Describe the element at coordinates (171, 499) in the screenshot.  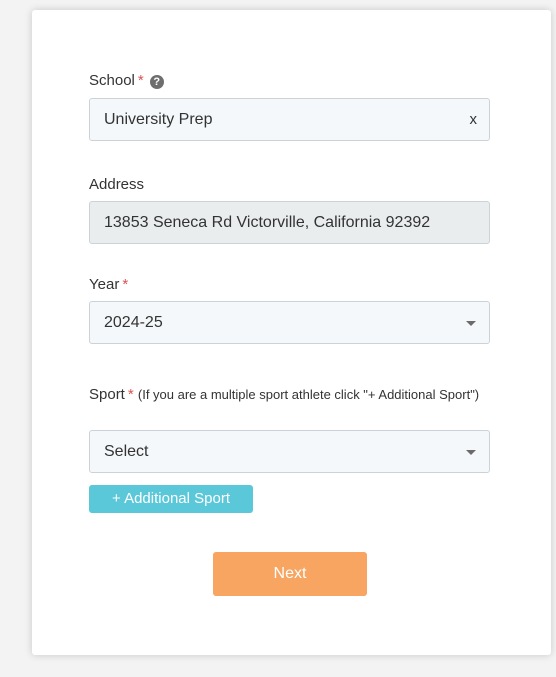
I see `additional-sport-button: + Additional Sport` at that location.